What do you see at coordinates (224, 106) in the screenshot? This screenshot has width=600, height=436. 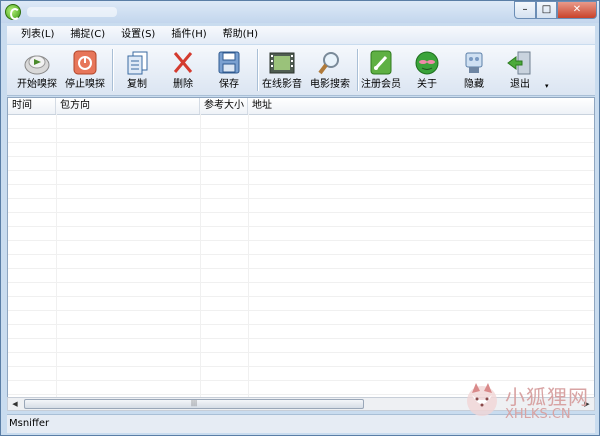 I see `column-header-size: 参考大小` at bounding box center [224, 106].